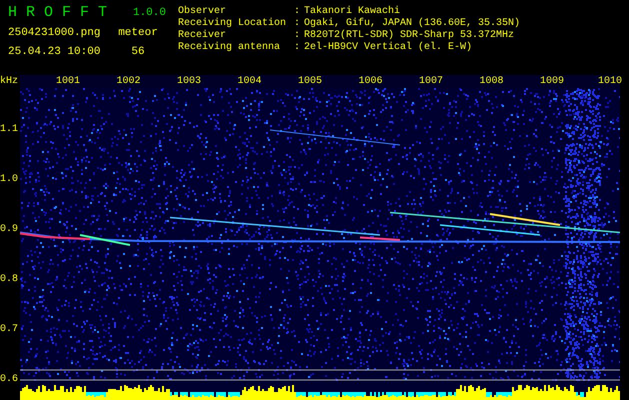 This screenshot has height=400, width=629. Describe the element at coordinates (250, 81) in the screenshot. I see `x-tick-label: 1004` at that location.